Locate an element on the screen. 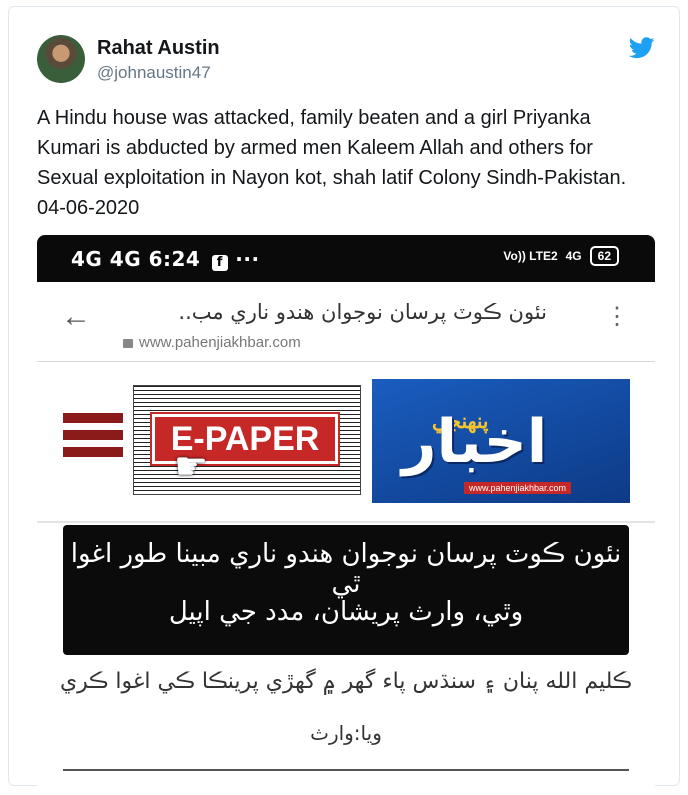 The width and height of the screenshot is (688, 795). article-byline: ويا:وارث is located at coordinates (346, 733).